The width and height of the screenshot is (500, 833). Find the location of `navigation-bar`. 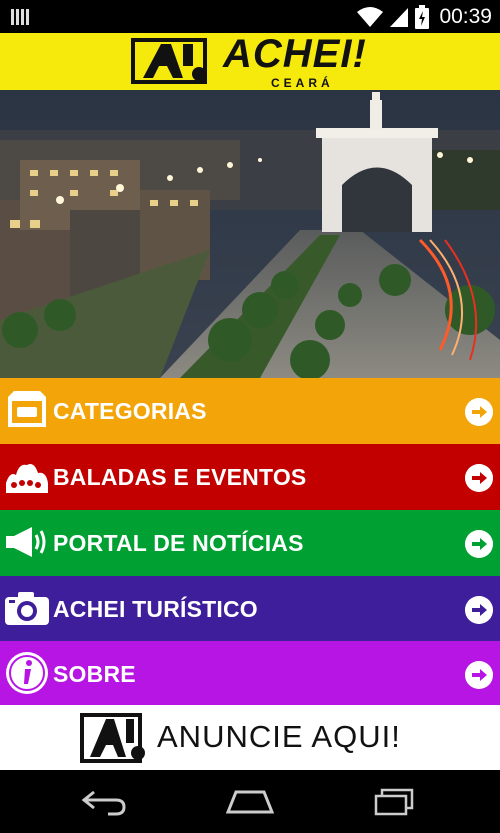

navigation-bar is located at coordinates (250, 801).